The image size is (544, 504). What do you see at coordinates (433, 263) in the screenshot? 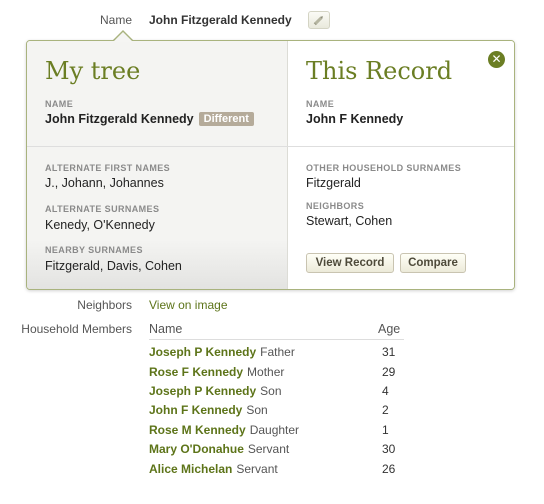
I see `compare-button: Compare` at bounding box center [433, 263].